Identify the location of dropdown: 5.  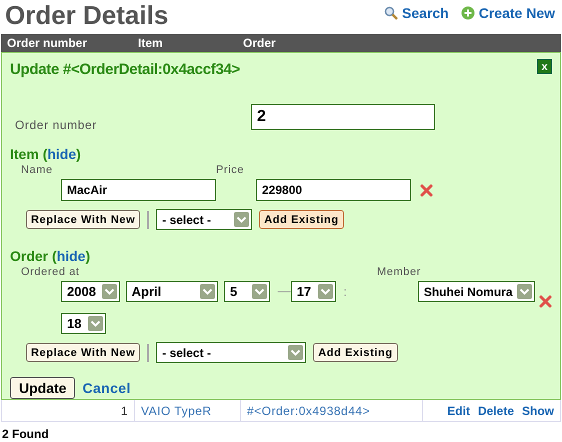
(247, 291).